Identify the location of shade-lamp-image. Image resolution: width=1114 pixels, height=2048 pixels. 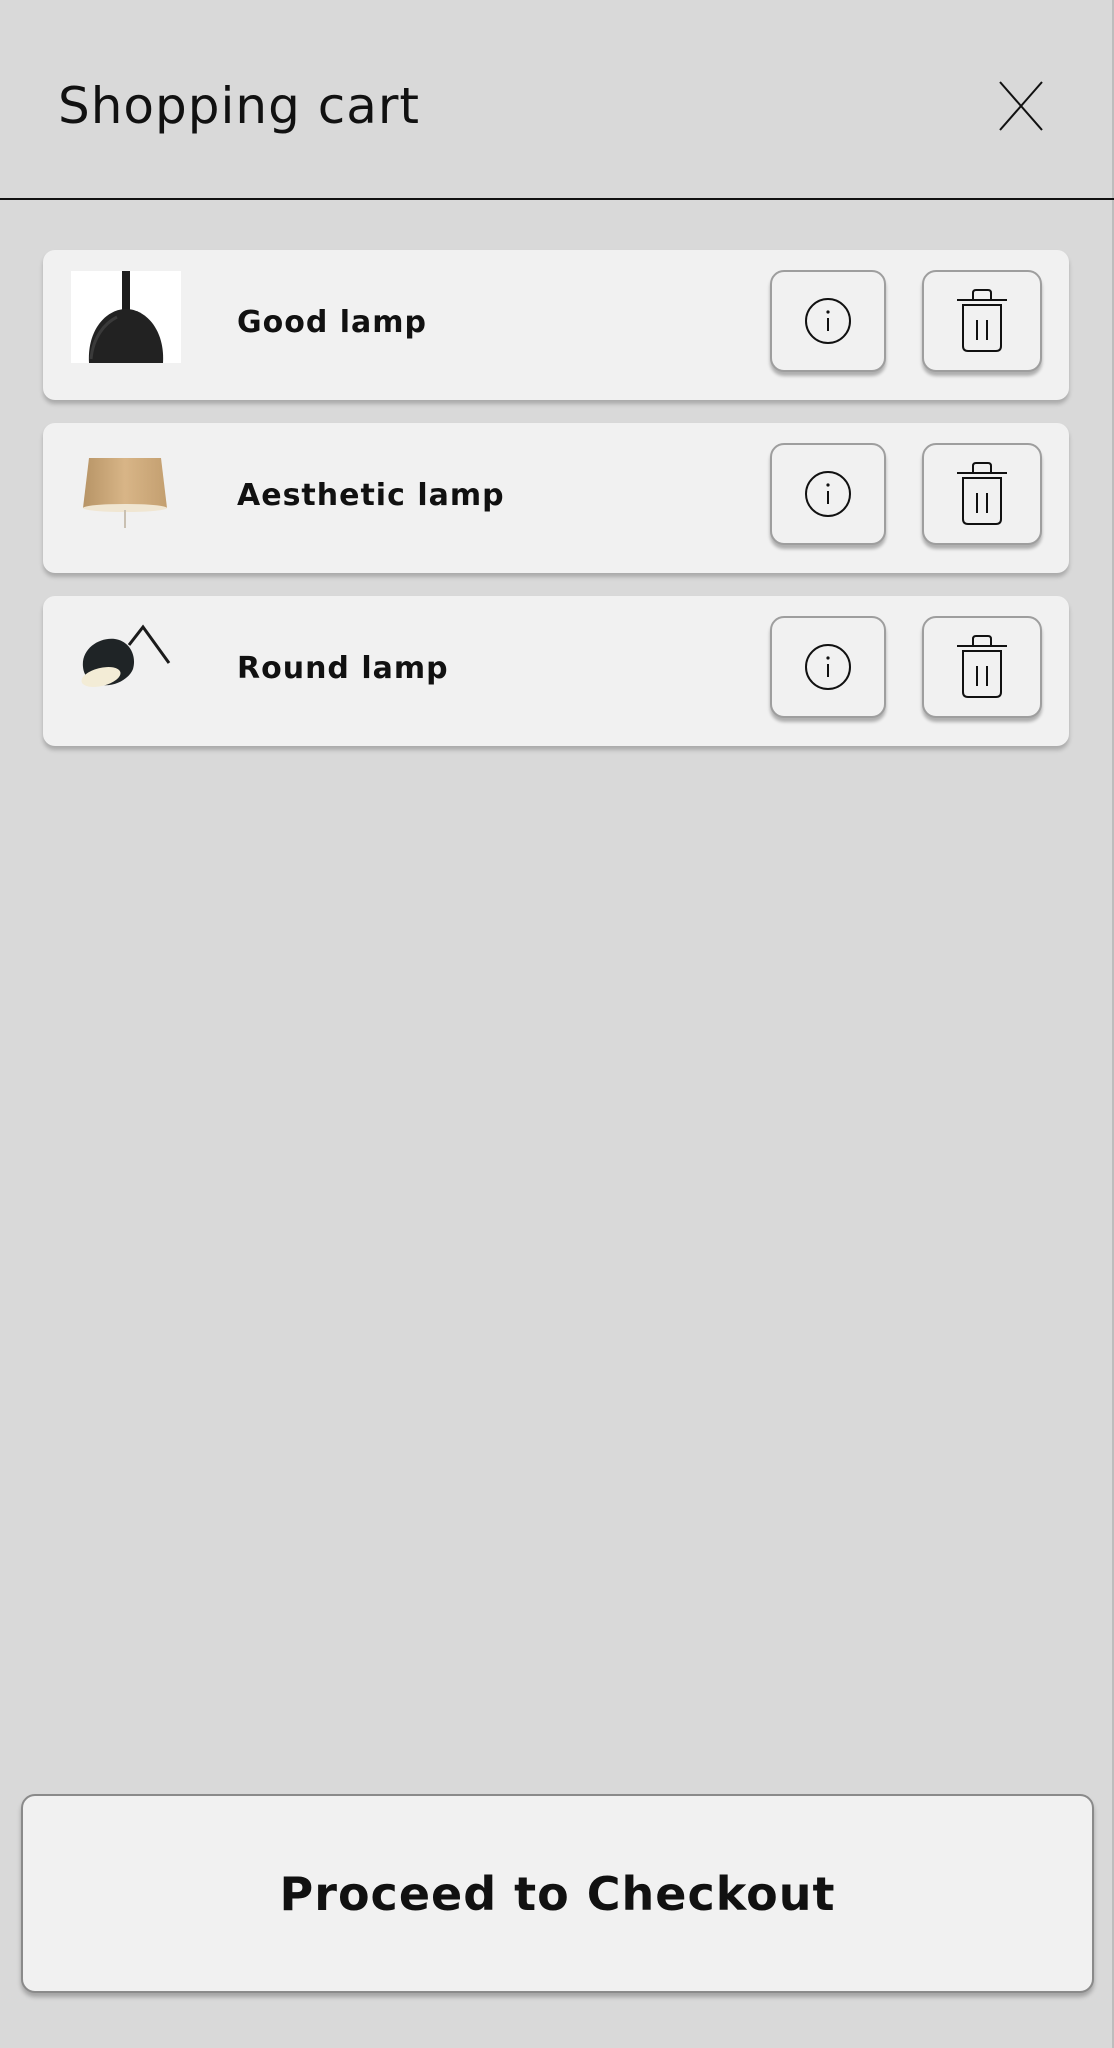
(126, 490).